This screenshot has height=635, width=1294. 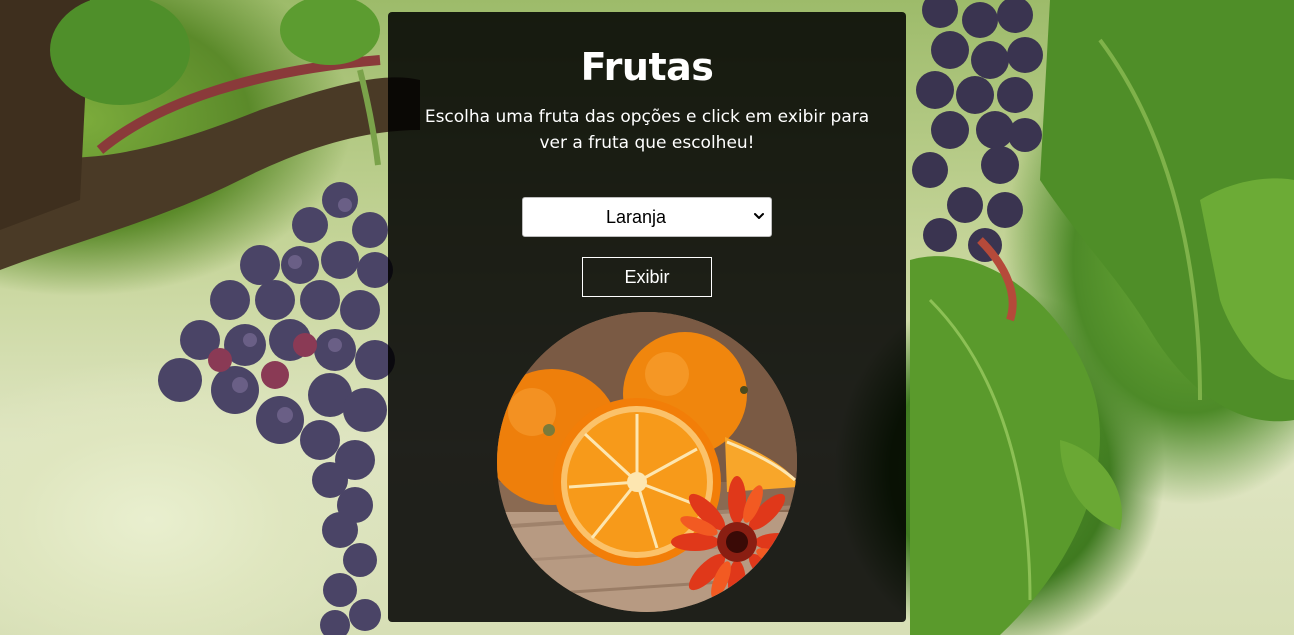 What do you see at coordinates (647, 277) in the screenshot?
I see `show-button: Exibir` at bounding box center [647, 277].